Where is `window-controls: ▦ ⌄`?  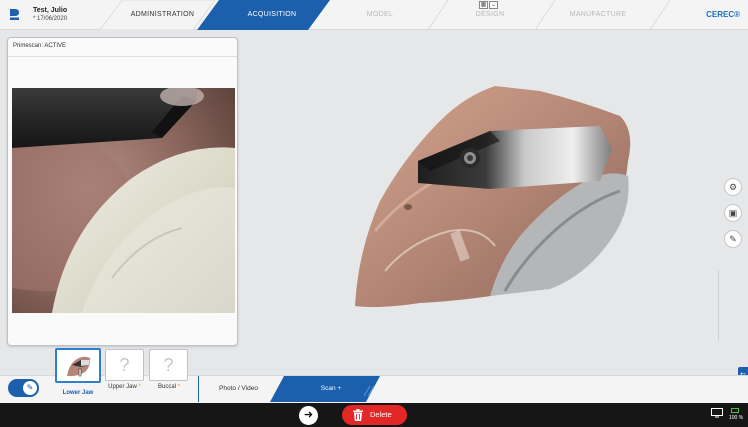 window-controls: ▦ ⌄ is located at coordinates (488, 5).